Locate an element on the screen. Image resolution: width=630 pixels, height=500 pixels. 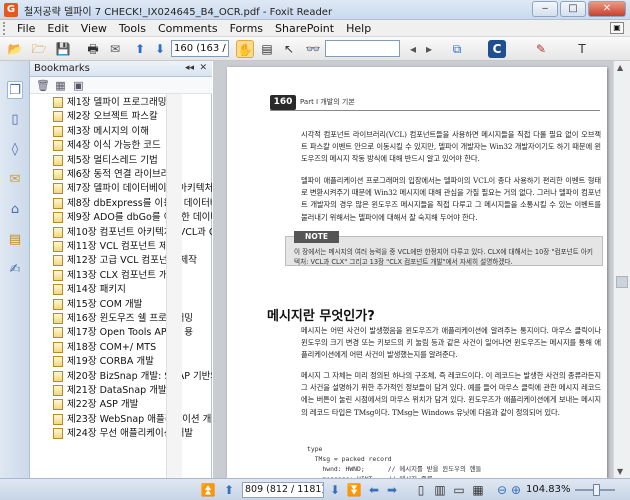
hand-tool-icon: ✋ is located at coordinates (245, 49).